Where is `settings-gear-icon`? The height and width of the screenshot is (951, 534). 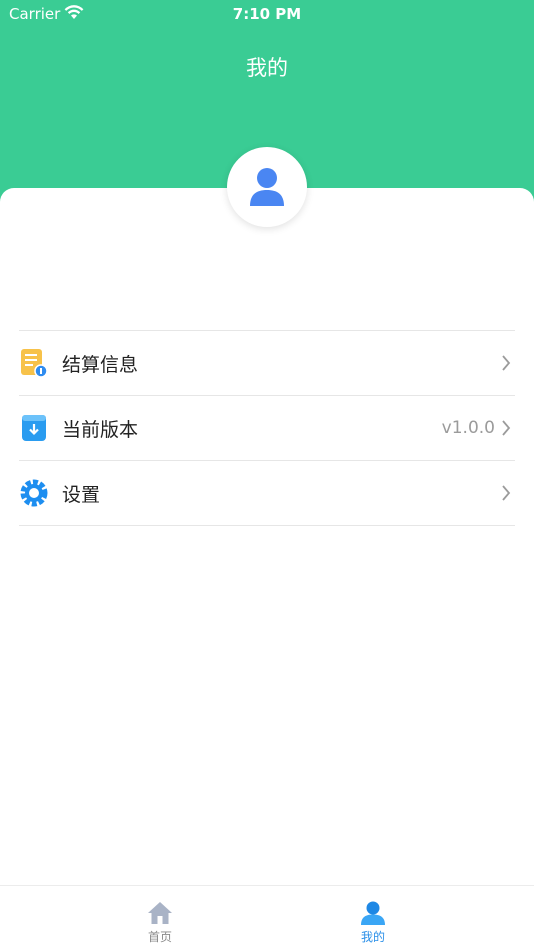
settings-gear-icon is located at coordinates (34, 493).